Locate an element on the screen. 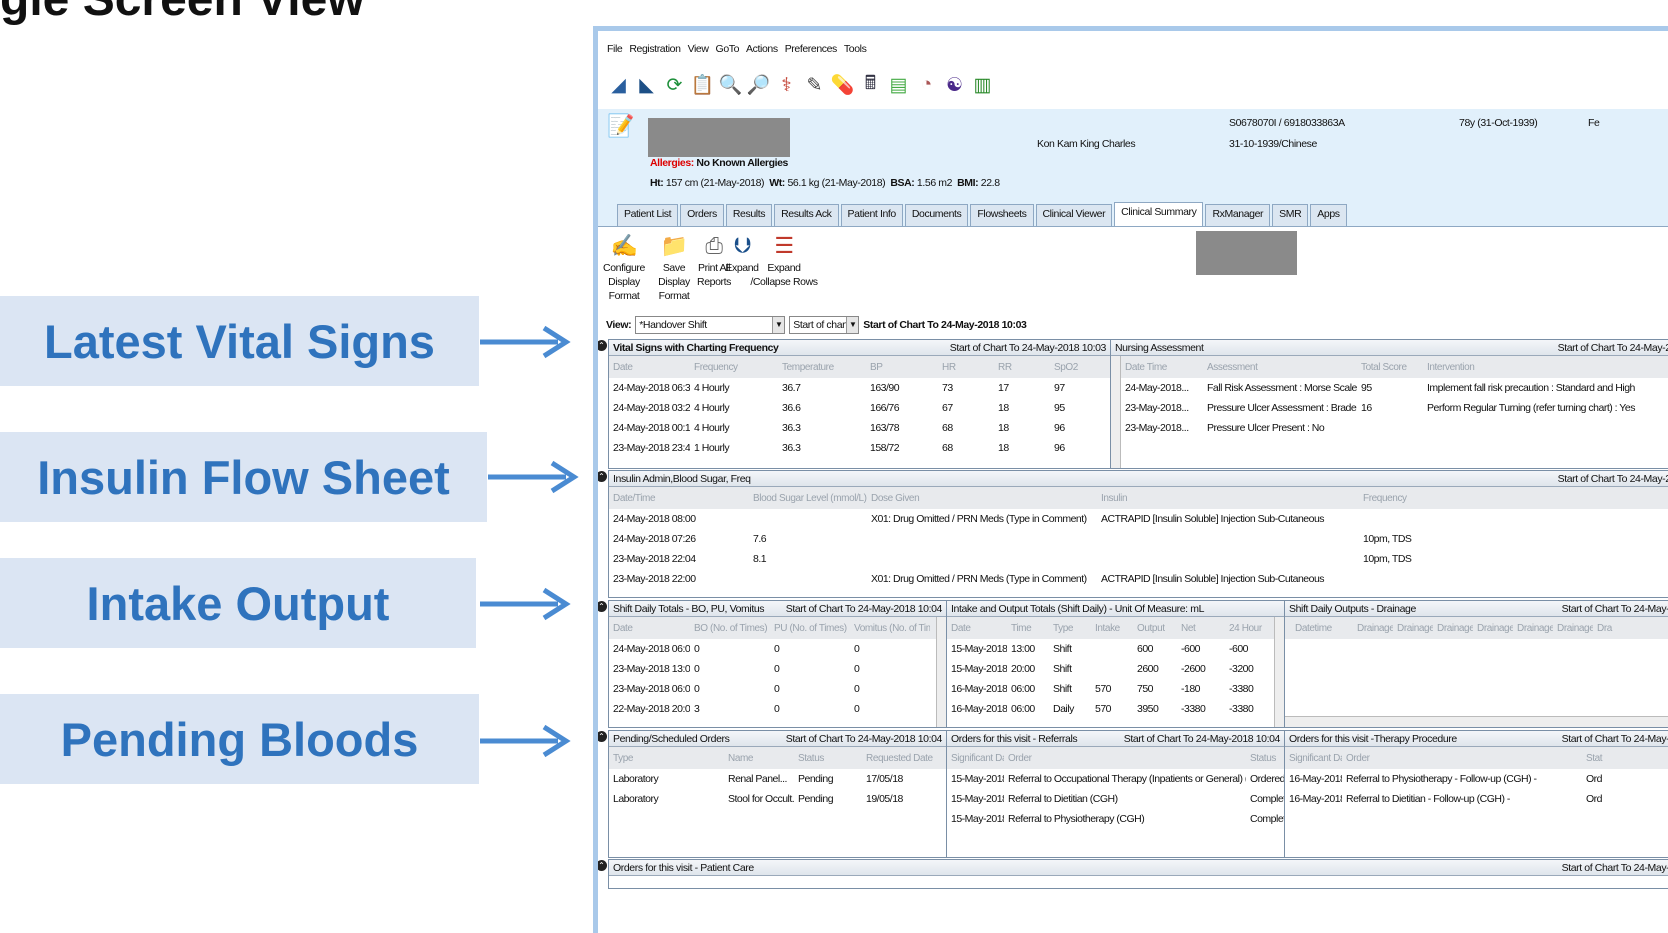 This screenshot has height=933, width=1668. caduceus-icon: ⚕ is located at coordinates (786, 85).